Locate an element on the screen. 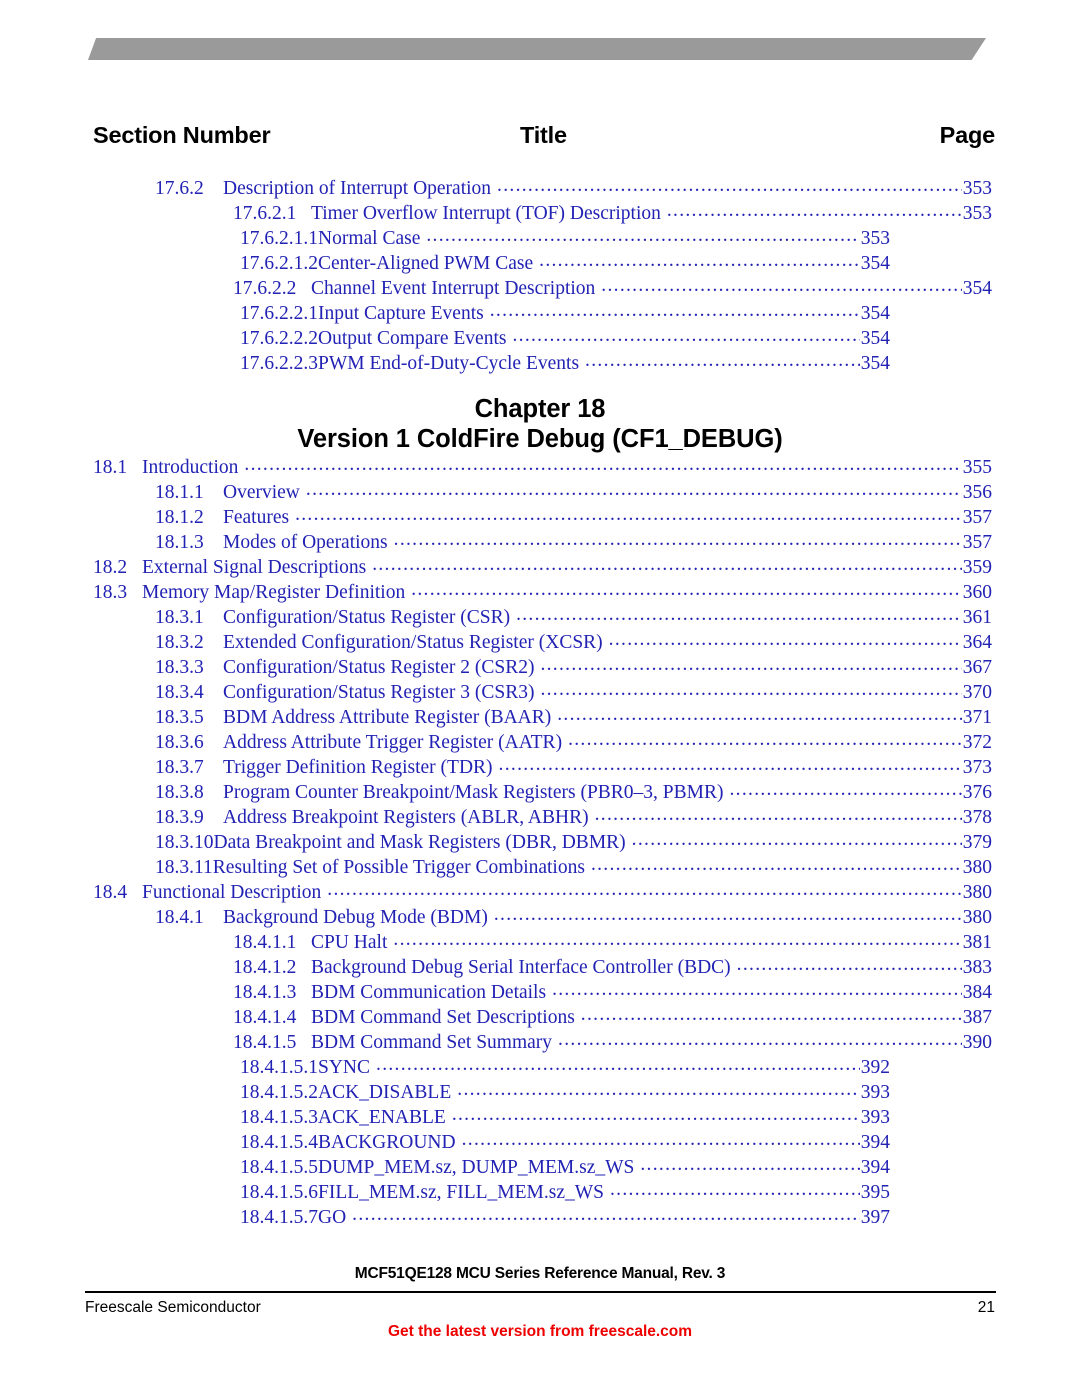  toc-entry-number: 18.3.7 is located at coordinates (179, 767).